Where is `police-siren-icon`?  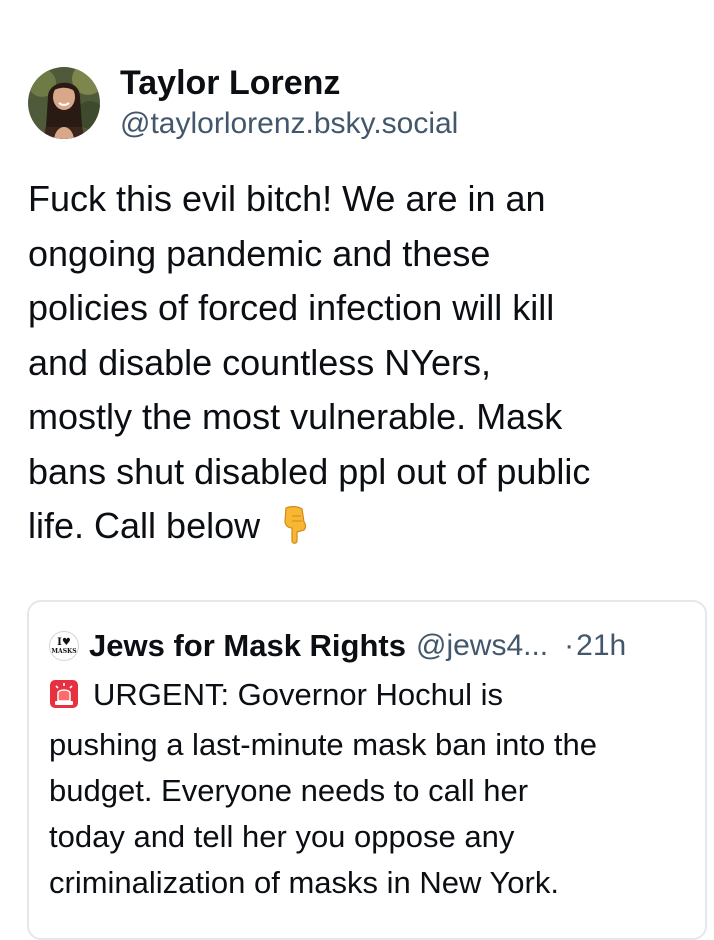 police-siren-icon is located at coordinates (64, 699).